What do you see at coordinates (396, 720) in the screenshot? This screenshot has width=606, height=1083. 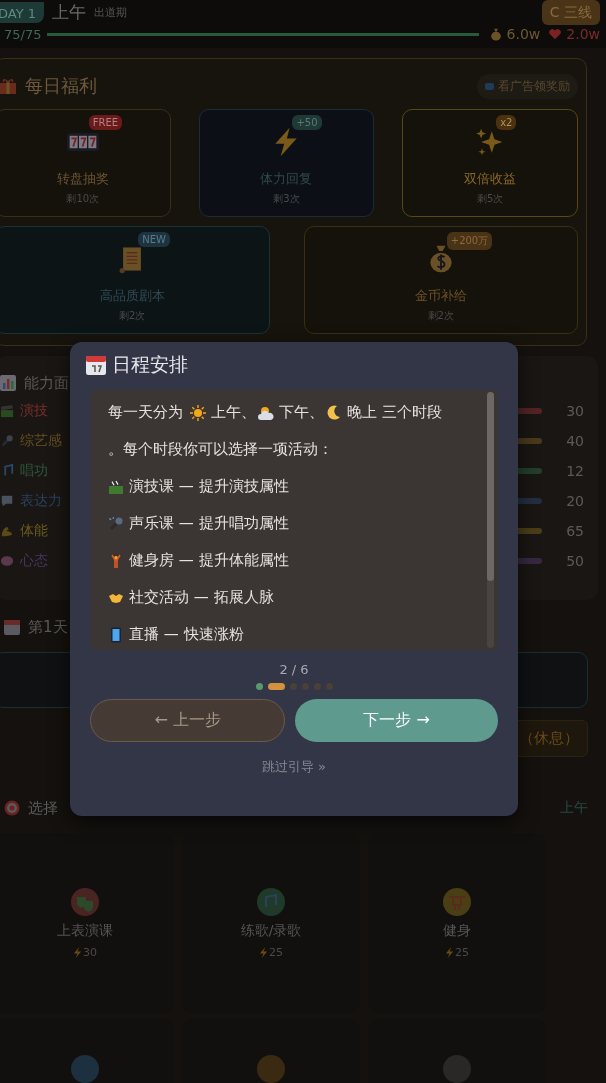 I see `next-button: 下一步 →` at bounding box center [396, 720].